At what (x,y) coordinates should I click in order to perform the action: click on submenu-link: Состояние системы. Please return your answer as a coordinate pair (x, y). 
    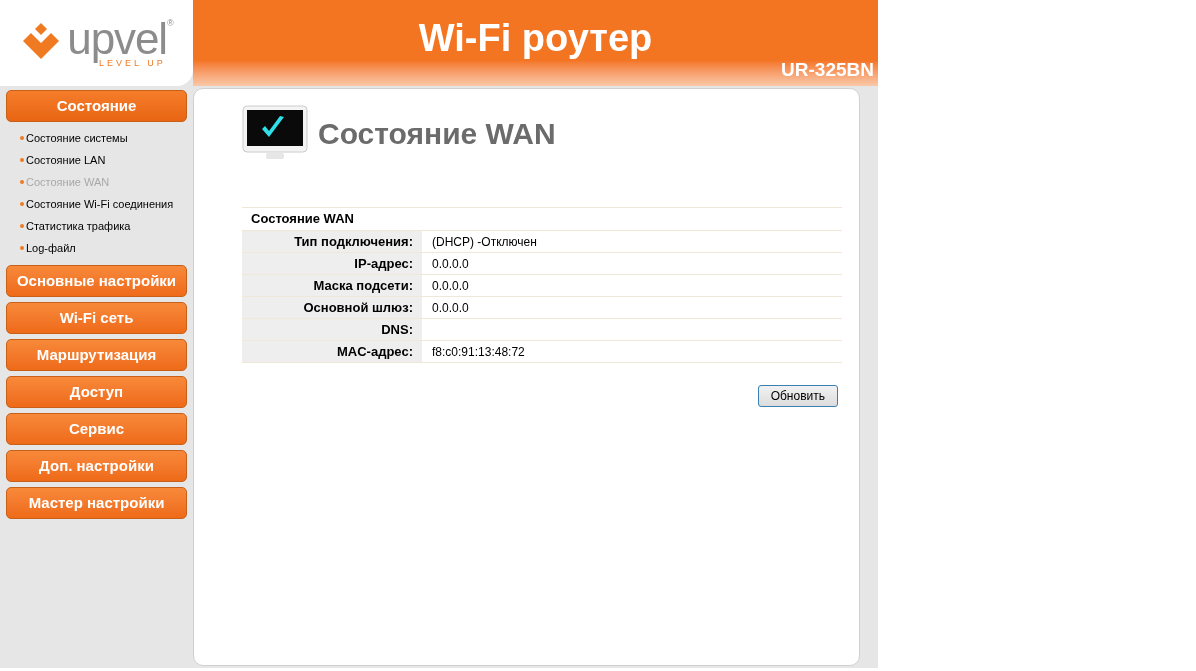
    Looking at the image, I should click on (77, 138).